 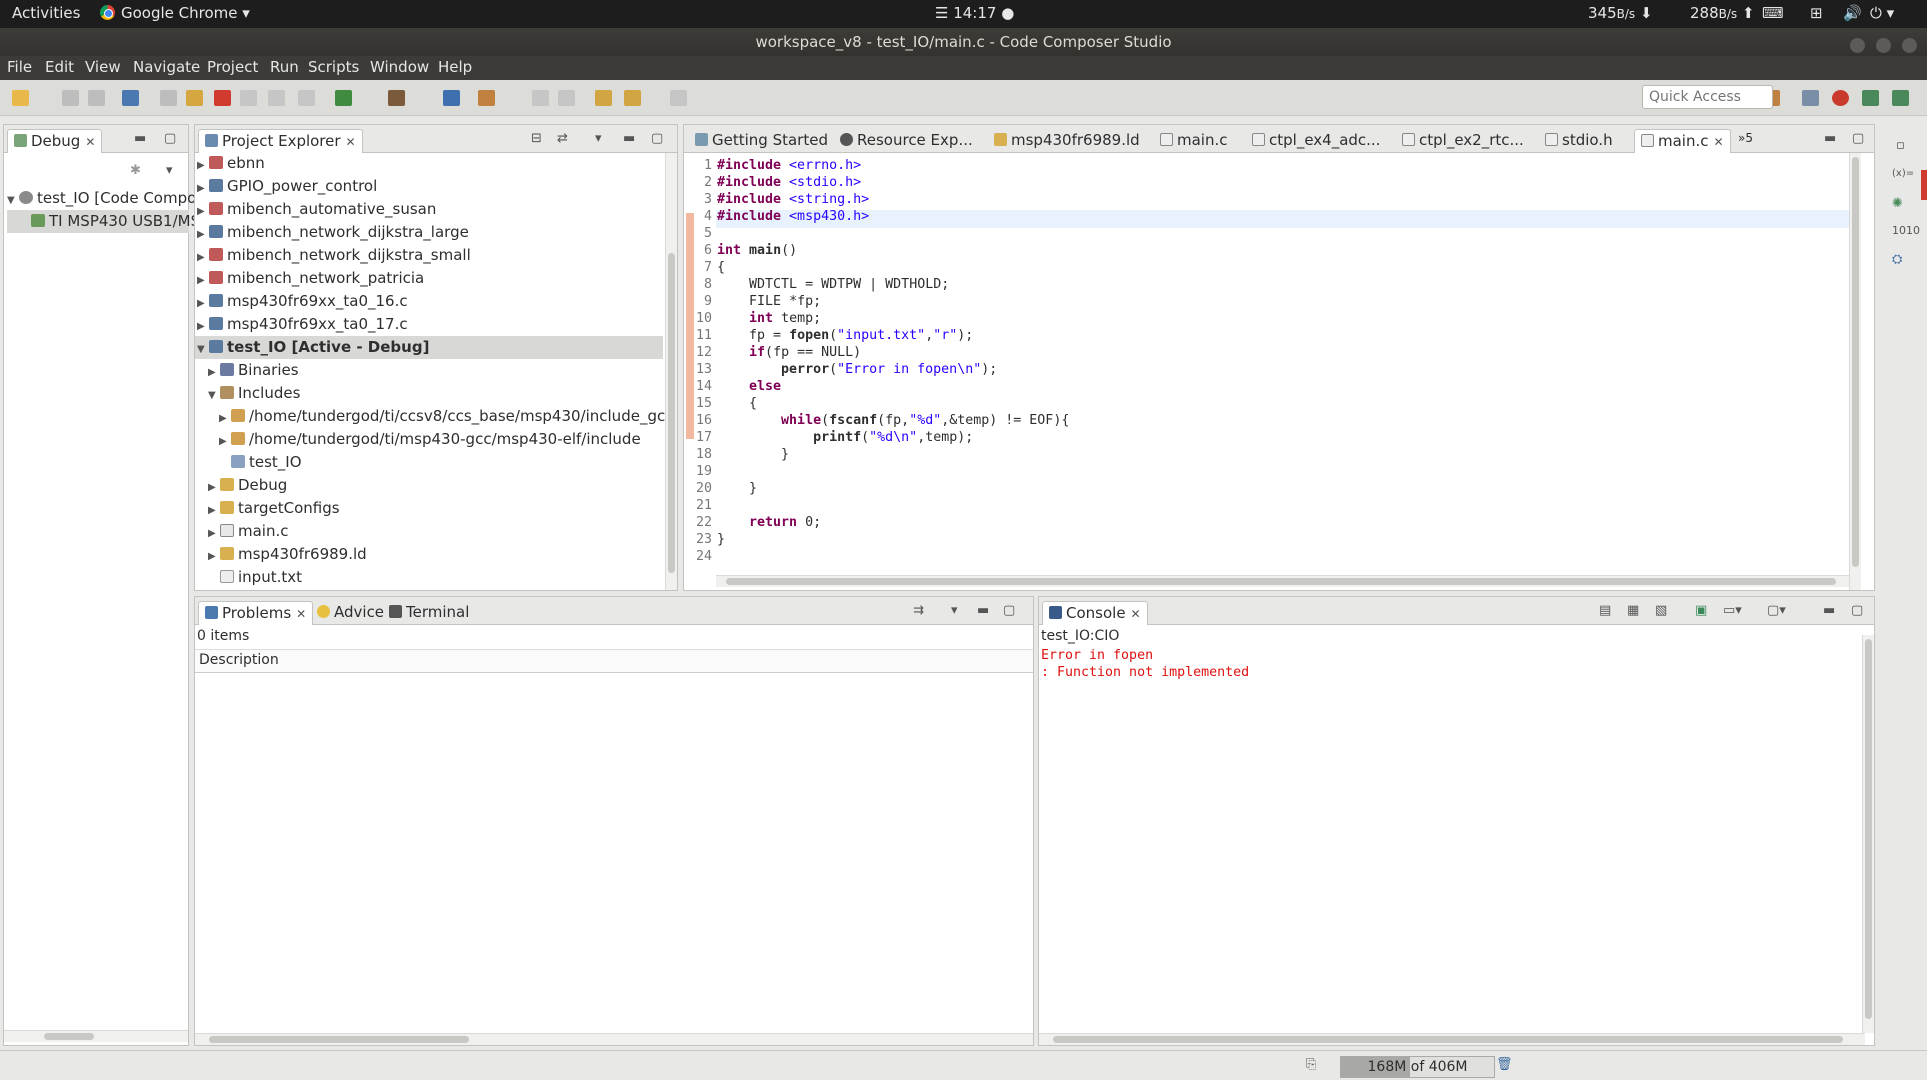 I want to click on debug-scrollbar, so click(x=96, y=1036).